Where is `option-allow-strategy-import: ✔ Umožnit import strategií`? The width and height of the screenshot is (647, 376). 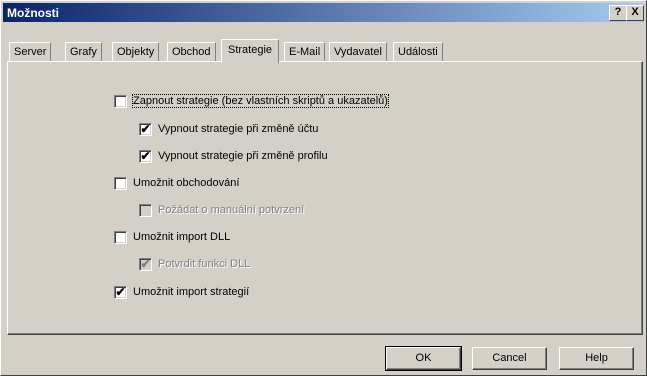
option-allow-strategy-import: ✔ Umožnit import strategií is located at coordinates (181, 292).